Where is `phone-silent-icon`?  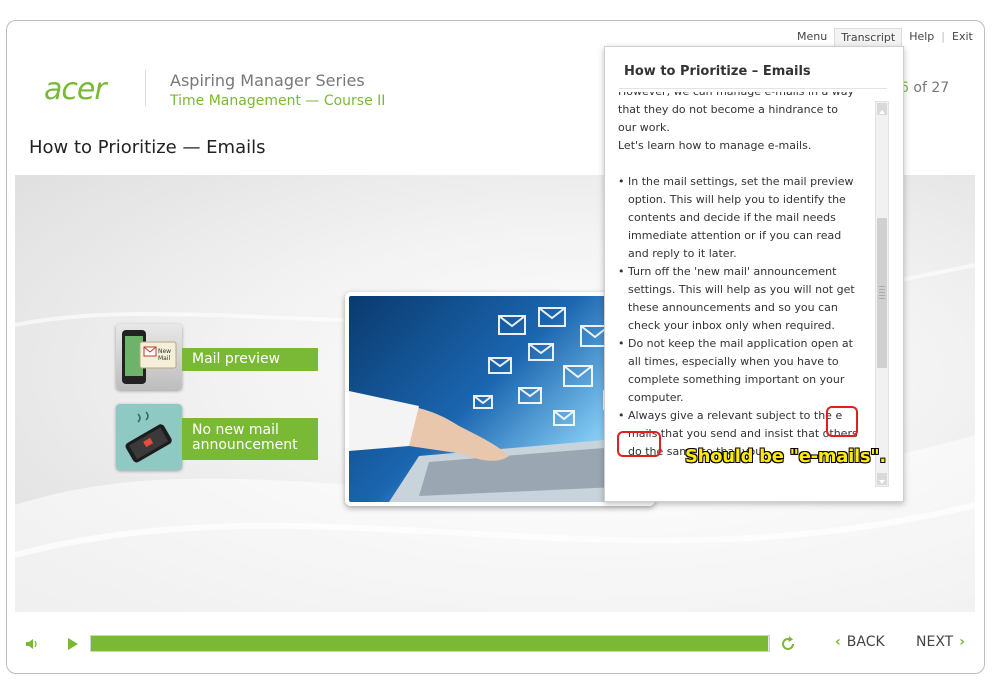
phone-silent-icon is located at coordinates (148, 437).